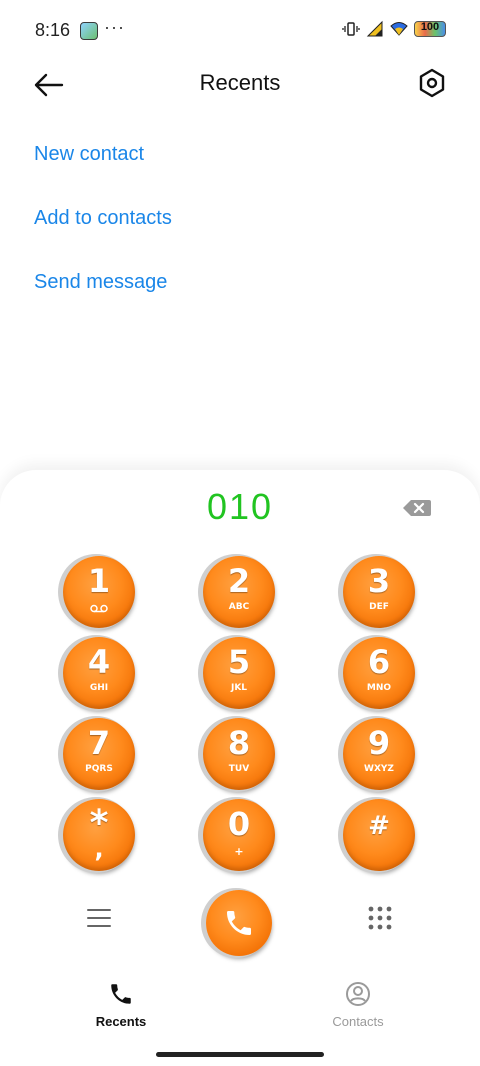  What do you see at coordinates (379, 769) in the screenshot?
I see `key-letters: WXYZ` at bounding box center [379, 769].